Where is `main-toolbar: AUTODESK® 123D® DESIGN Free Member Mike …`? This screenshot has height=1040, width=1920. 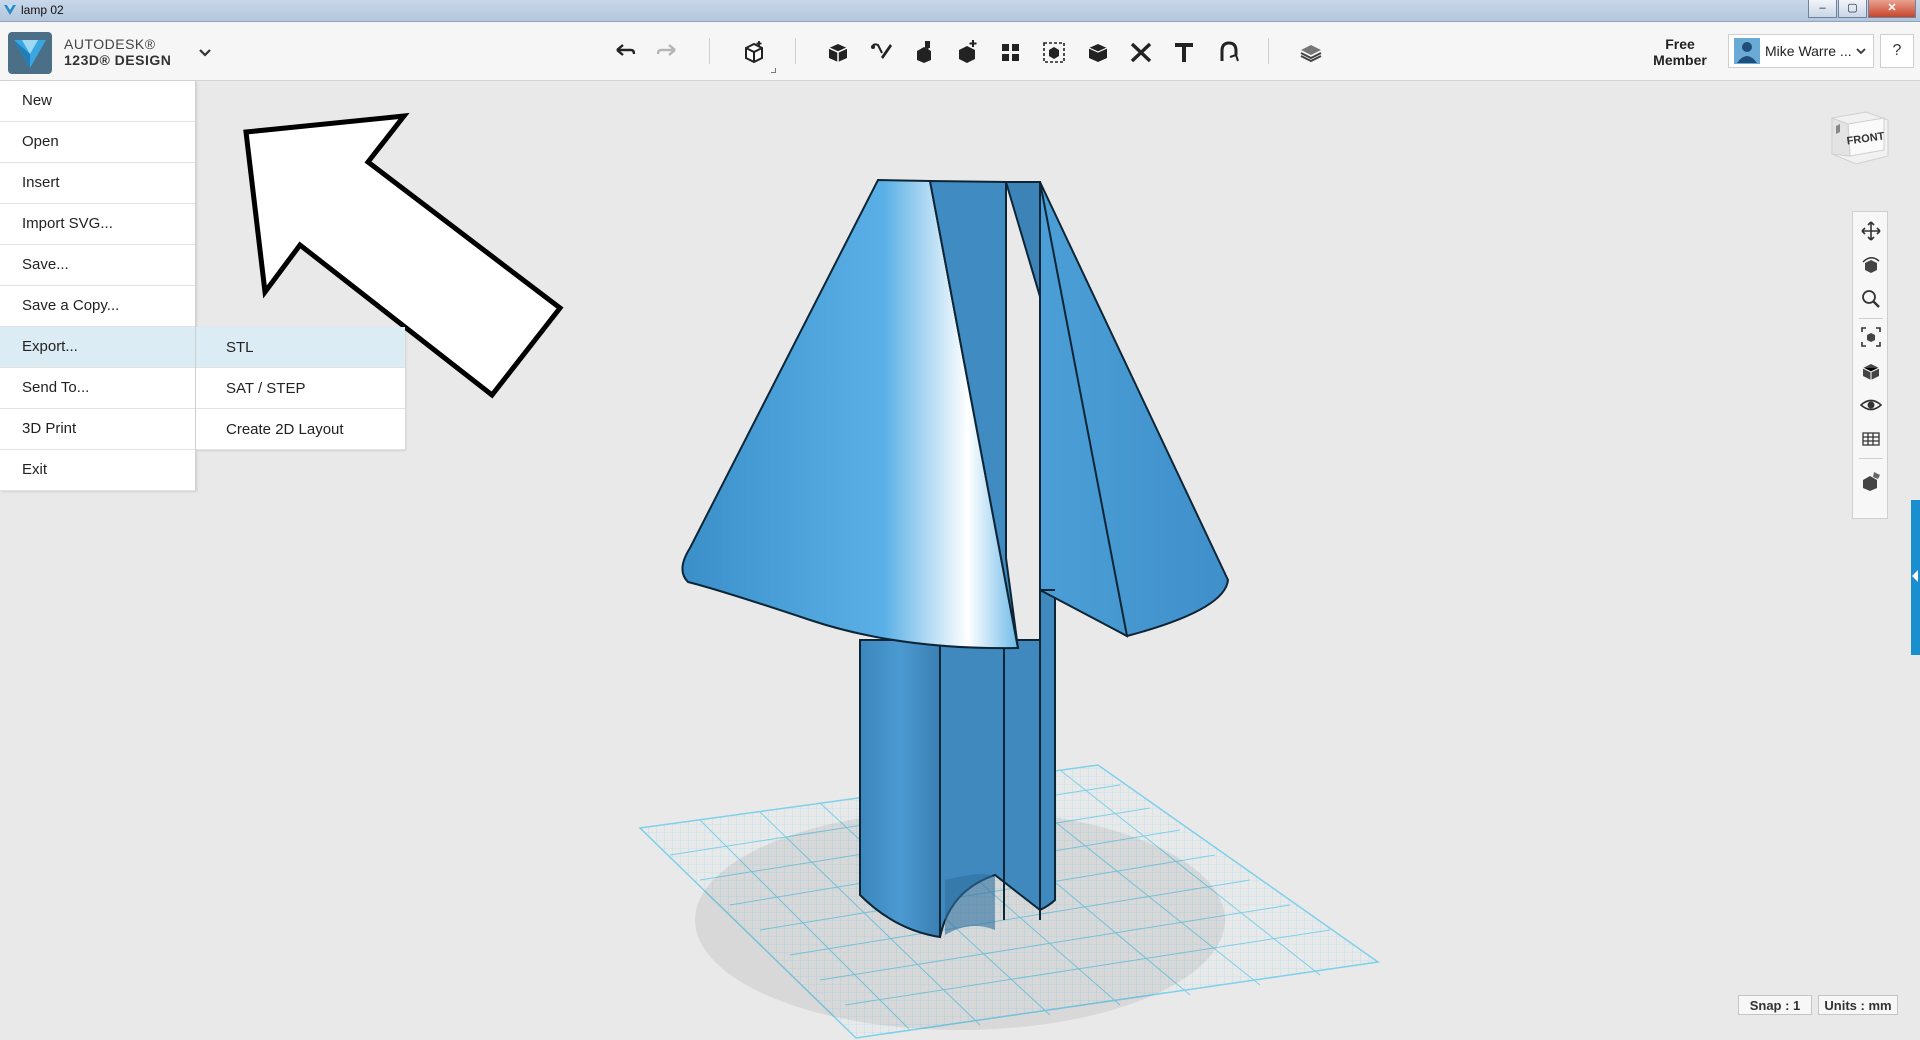
main-toolbar: AUTODESK® 123D® DESIGN Free Member Mike … is located at coordinates (960, 51).